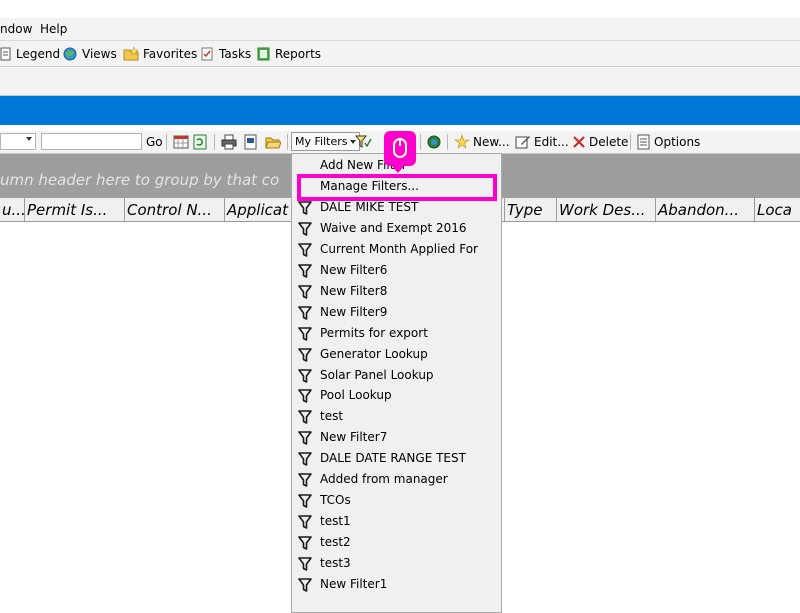 The image size is (800, 613). What do you see at coordinates (377, 374) in the screenshot?
I see `filter-menu-item-label: Solar Panel Lookup` at bounding box center [377, 374].